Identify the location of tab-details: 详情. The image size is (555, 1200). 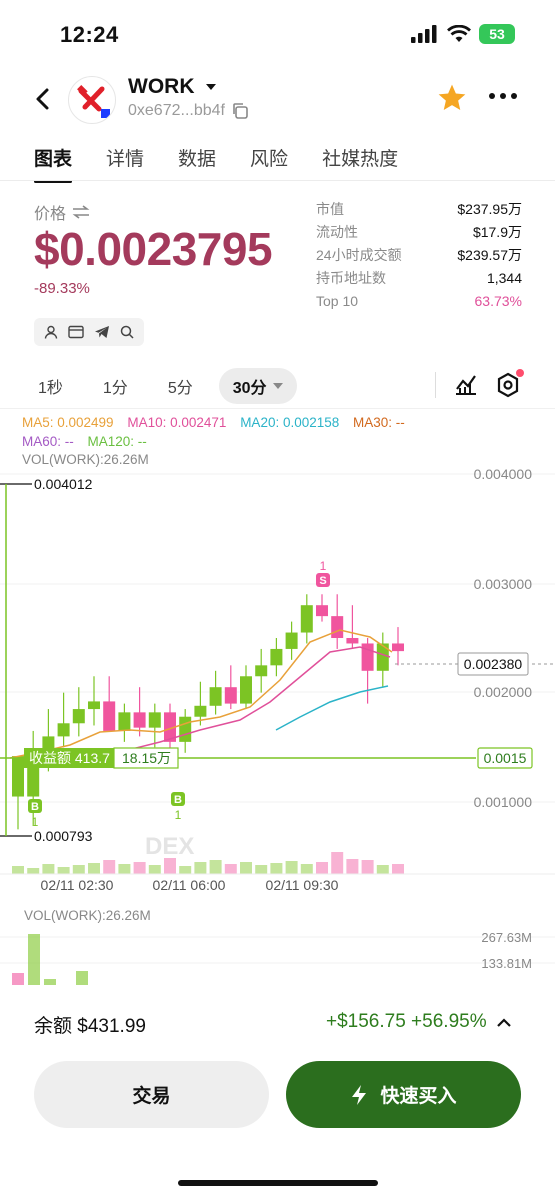
(125, 162).